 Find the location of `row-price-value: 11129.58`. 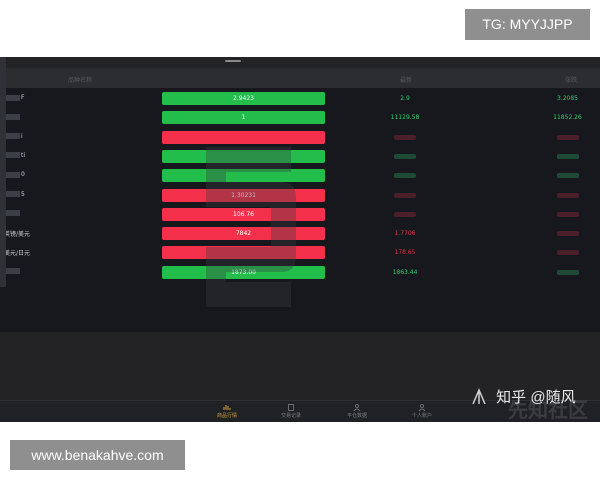

row-price-value: 11129.58 is located at coordinates (405, 118).